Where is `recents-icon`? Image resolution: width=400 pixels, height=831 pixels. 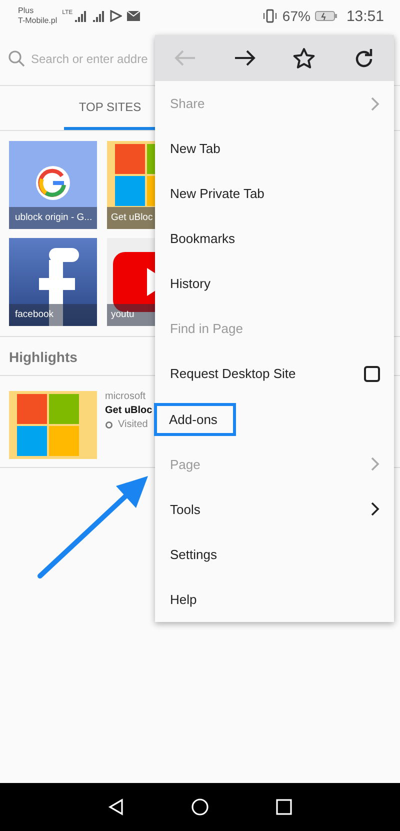
recents-icon is located at coordinates (284, 807).